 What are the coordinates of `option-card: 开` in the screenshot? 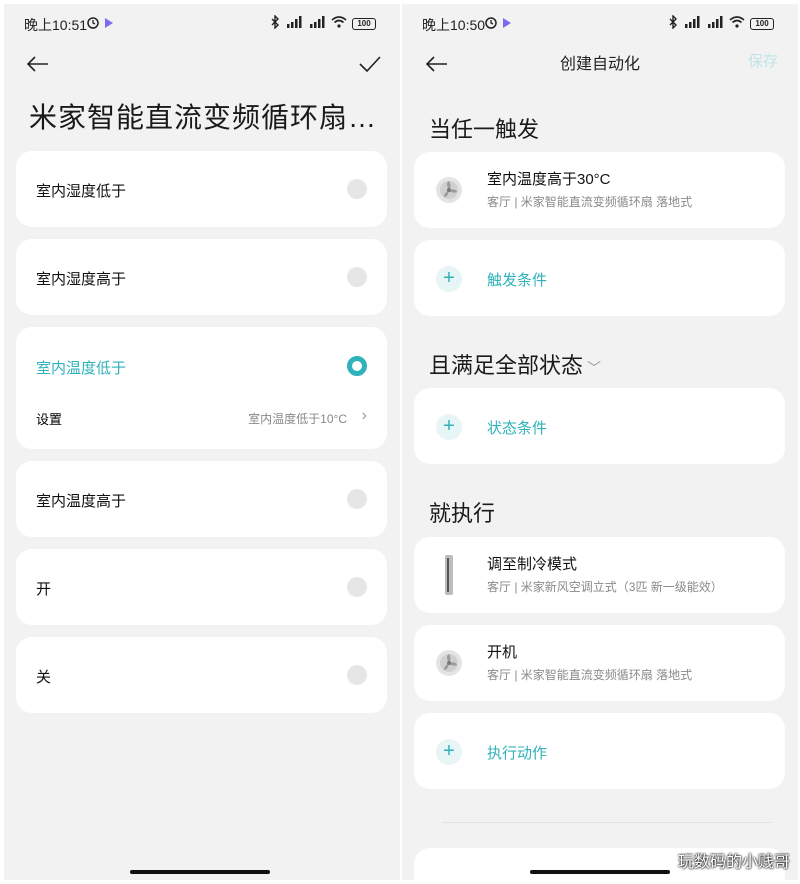 It's located at (201, 587).